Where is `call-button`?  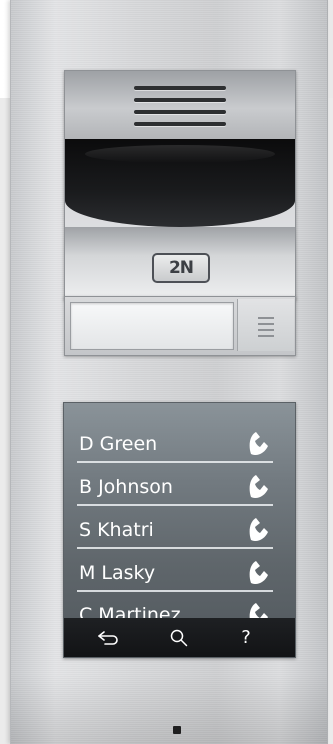 call-button is located at coordinates (265, 325).